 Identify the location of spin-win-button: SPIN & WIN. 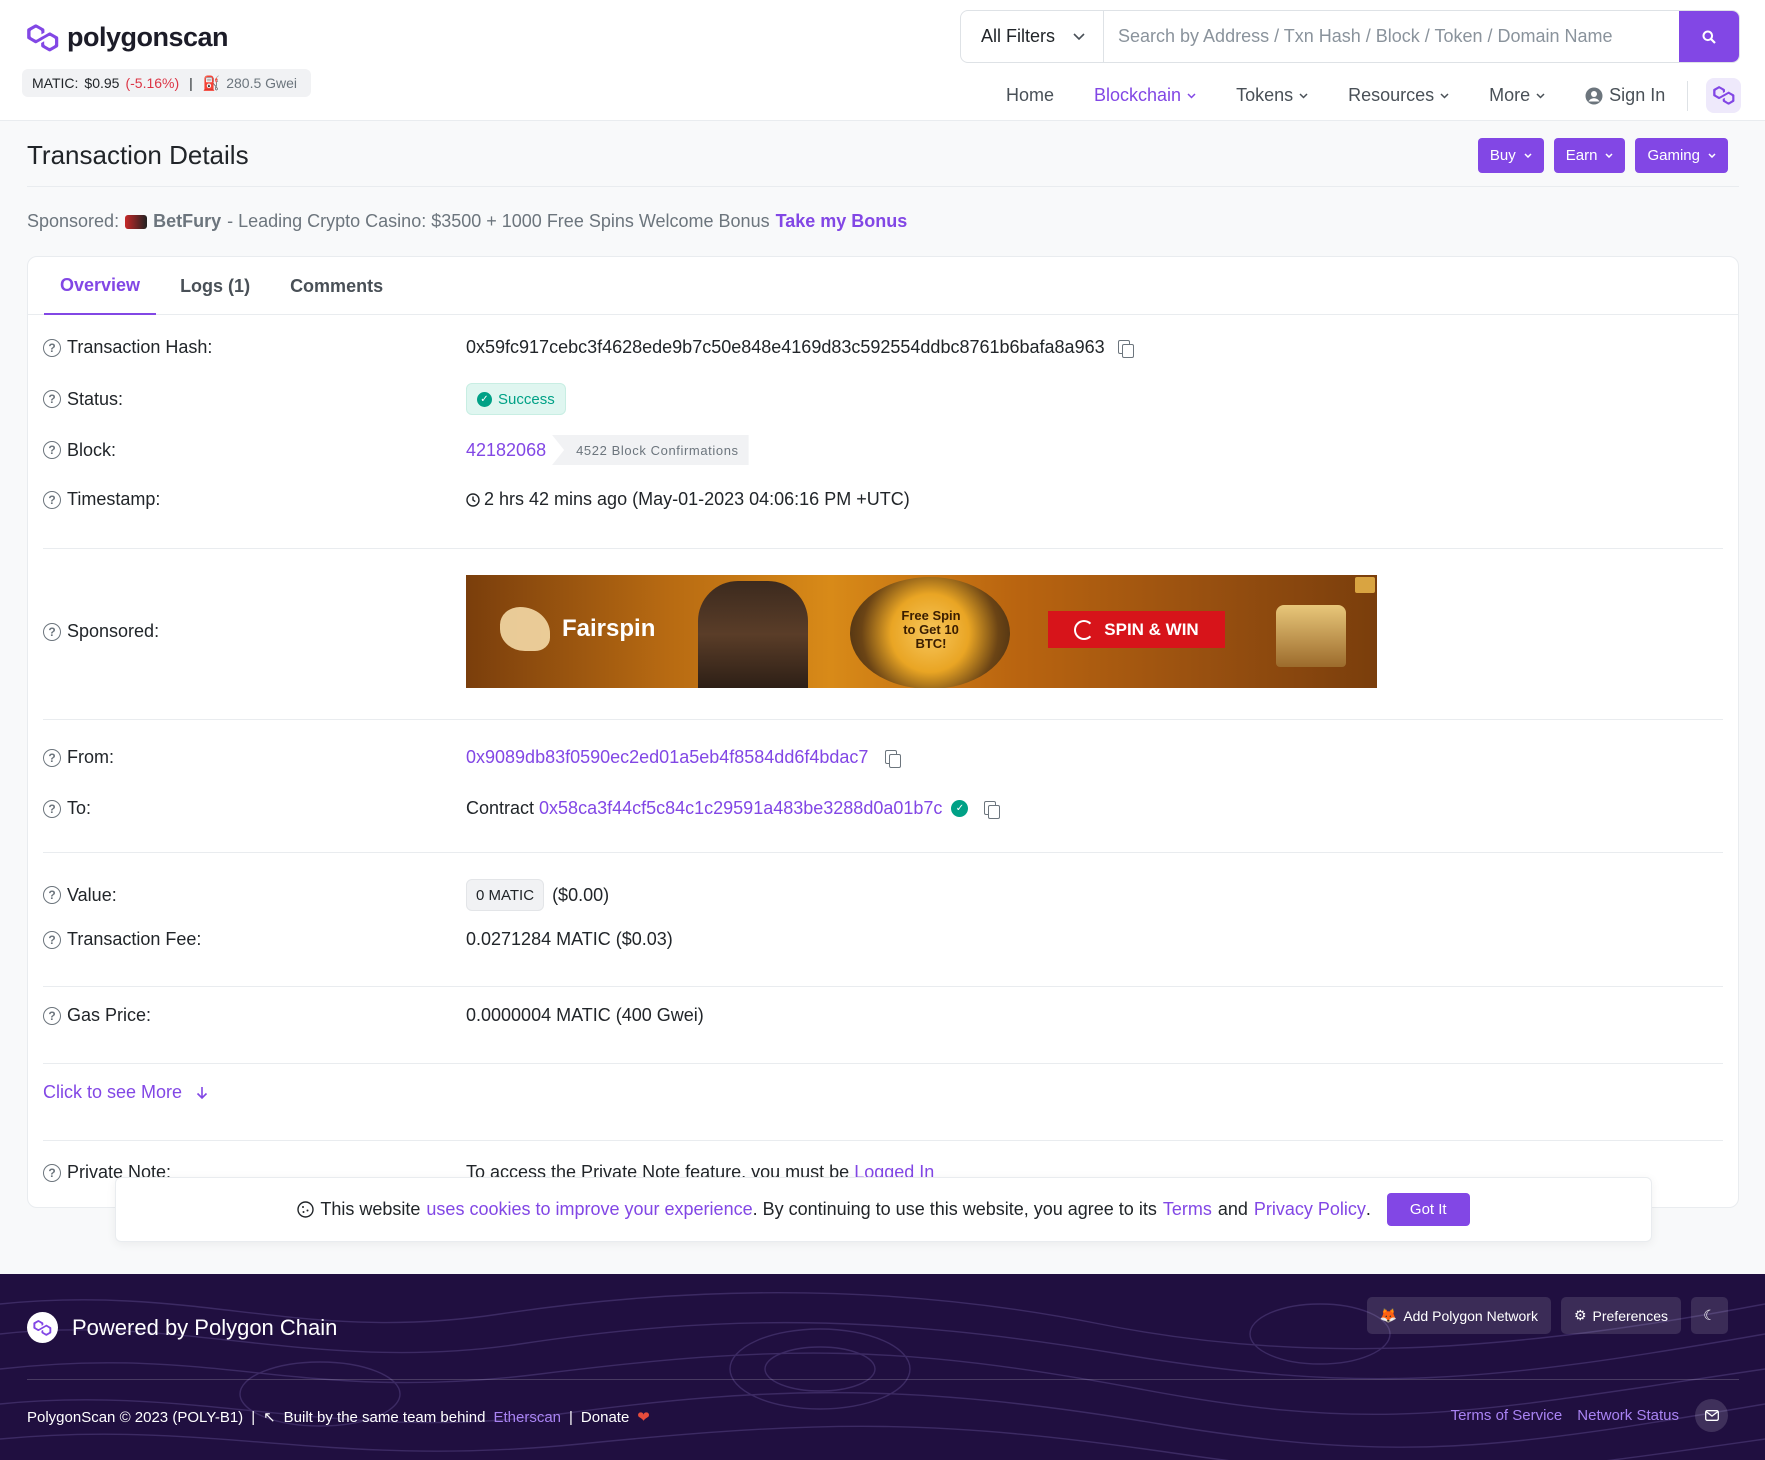
(1136, 629).